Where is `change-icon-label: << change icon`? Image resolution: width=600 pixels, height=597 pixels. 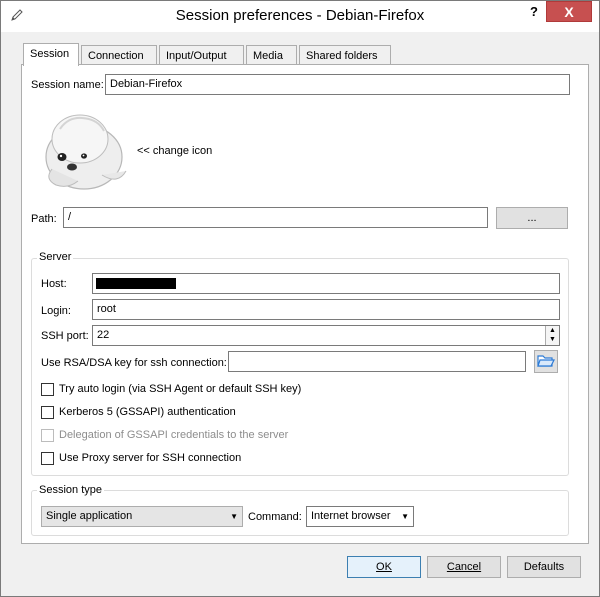 change-icon-label: << change icon is located at coordinates (174, 151).